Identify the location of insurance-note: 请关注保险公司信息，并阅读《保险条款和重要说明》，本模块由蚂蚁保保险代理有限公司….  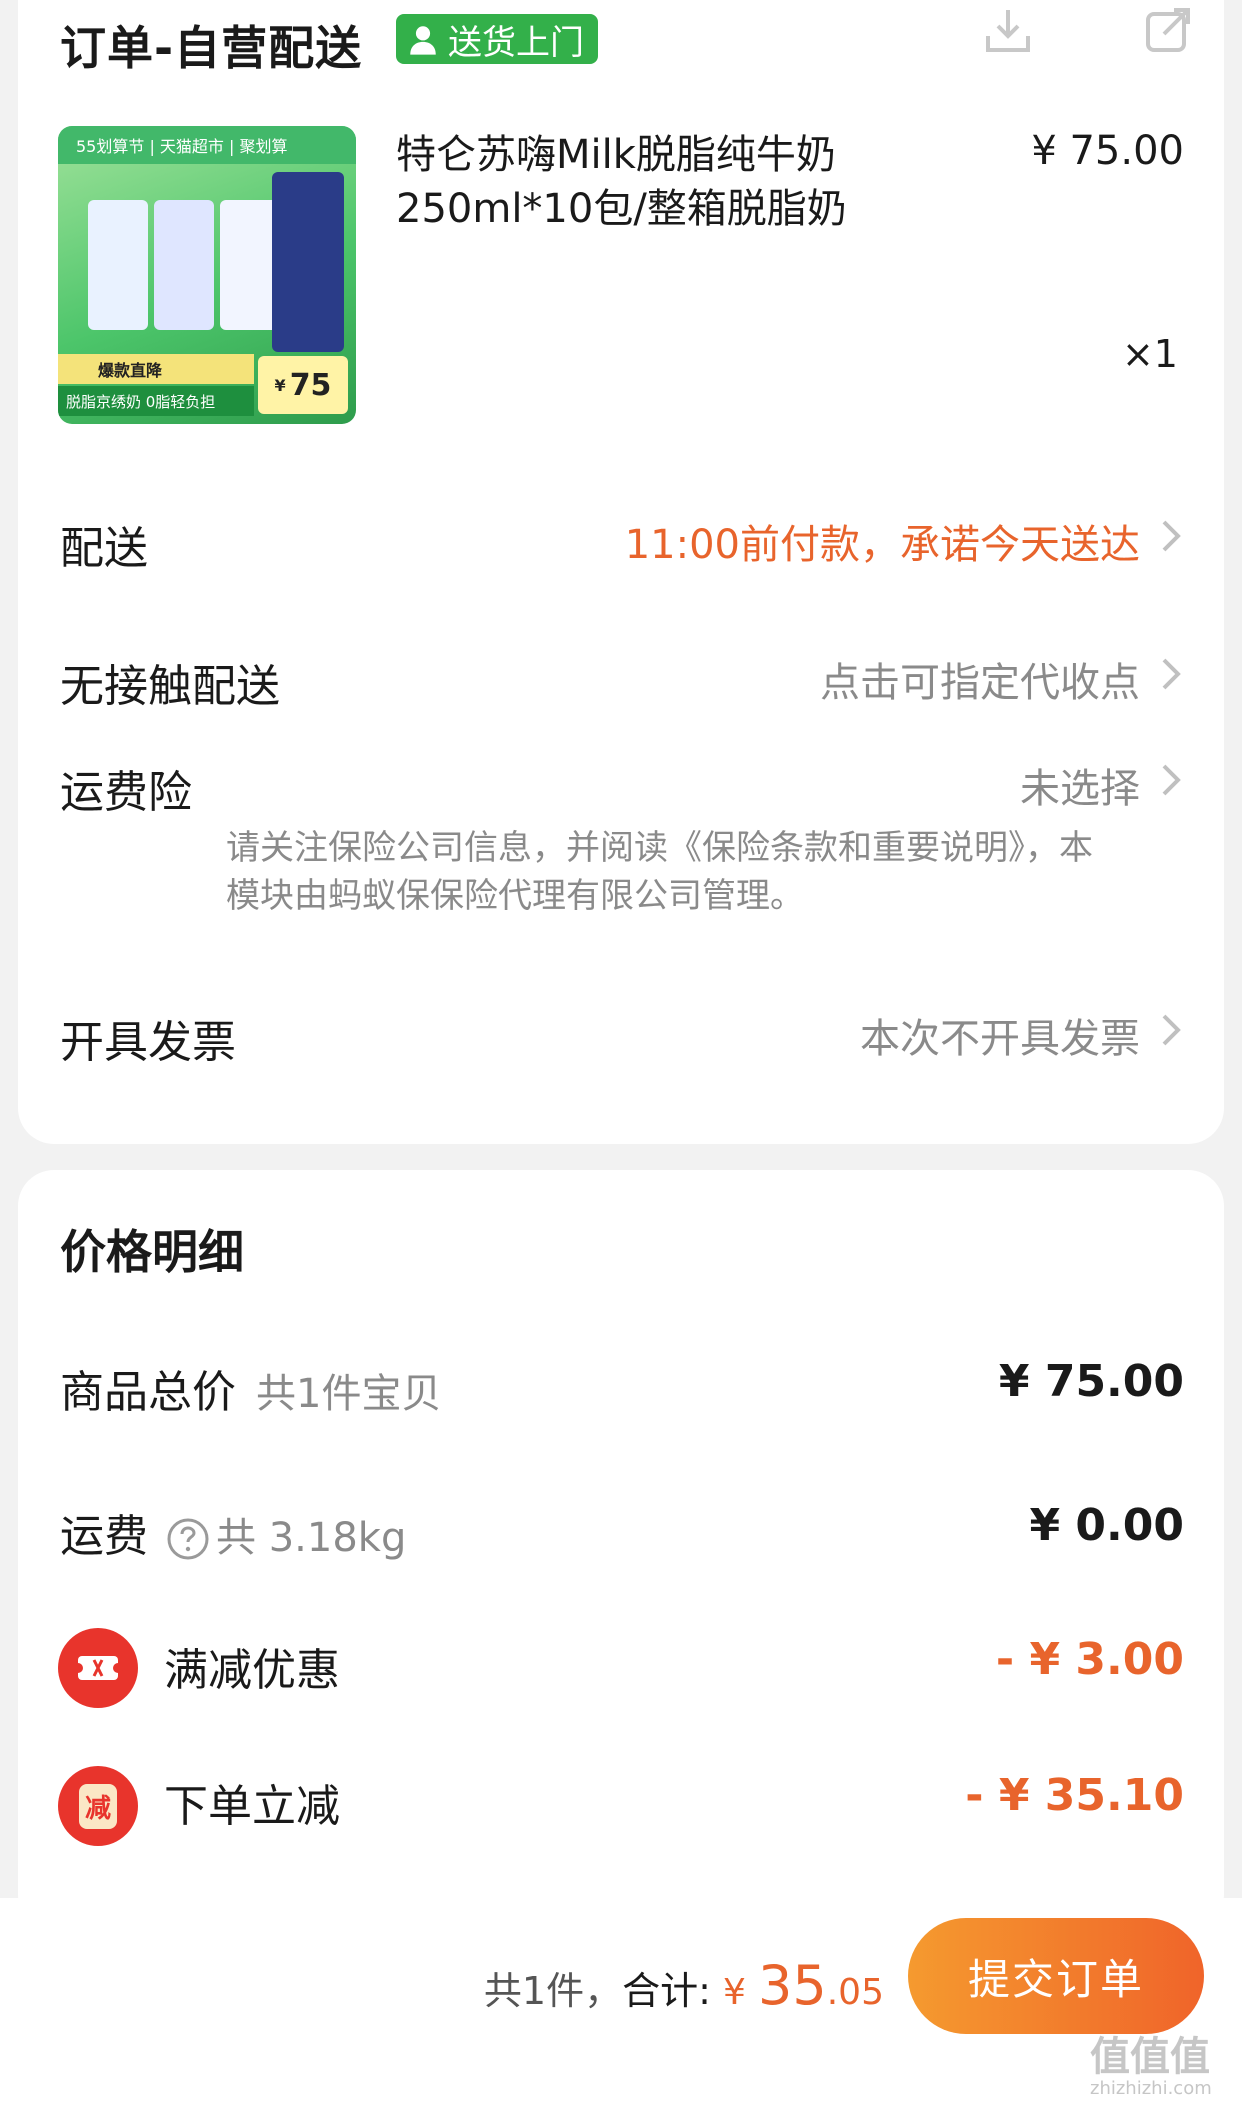
(659, 872).